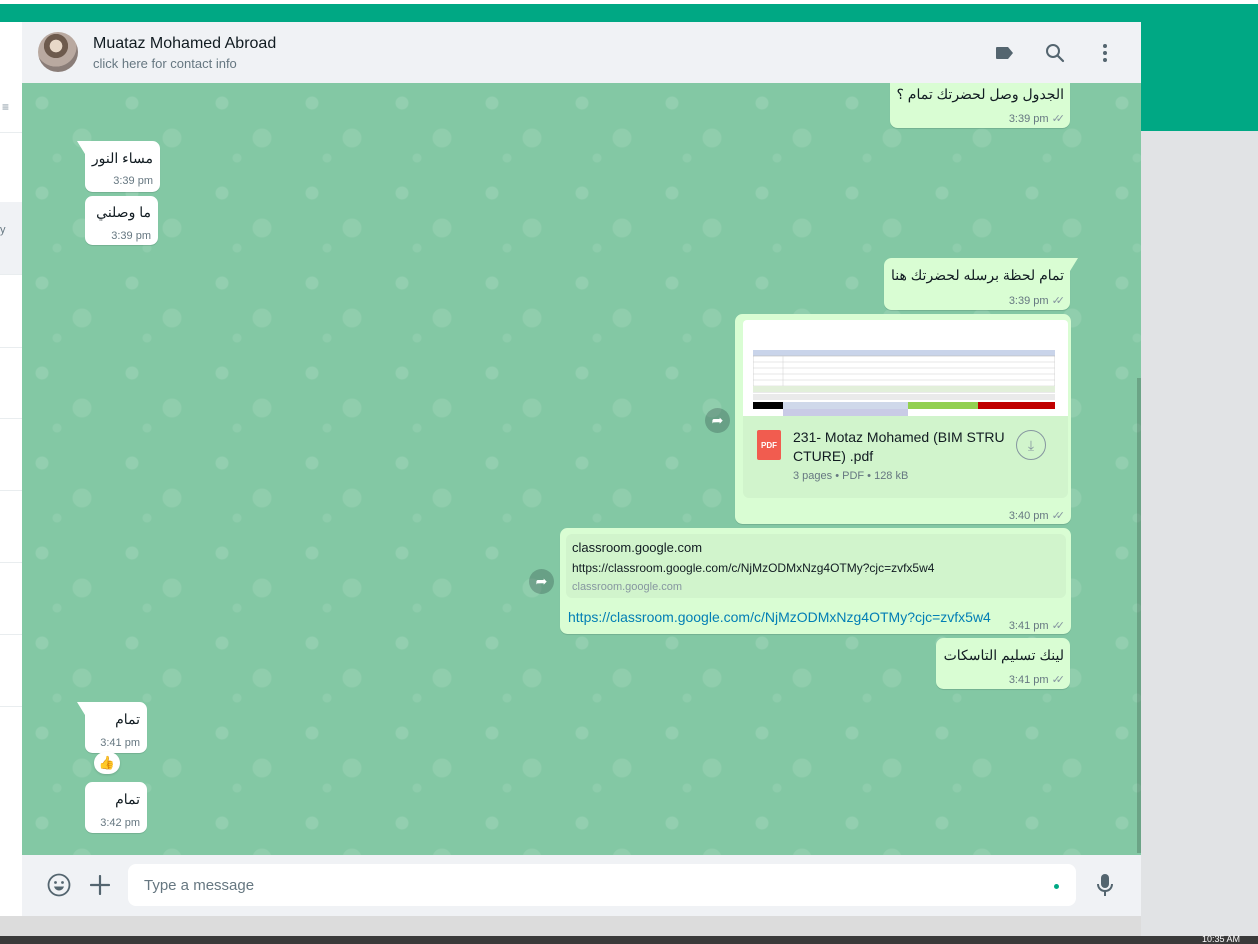  Describe the element at coordinates (602, 885) in the screenshot. I see `message-input` at that location.